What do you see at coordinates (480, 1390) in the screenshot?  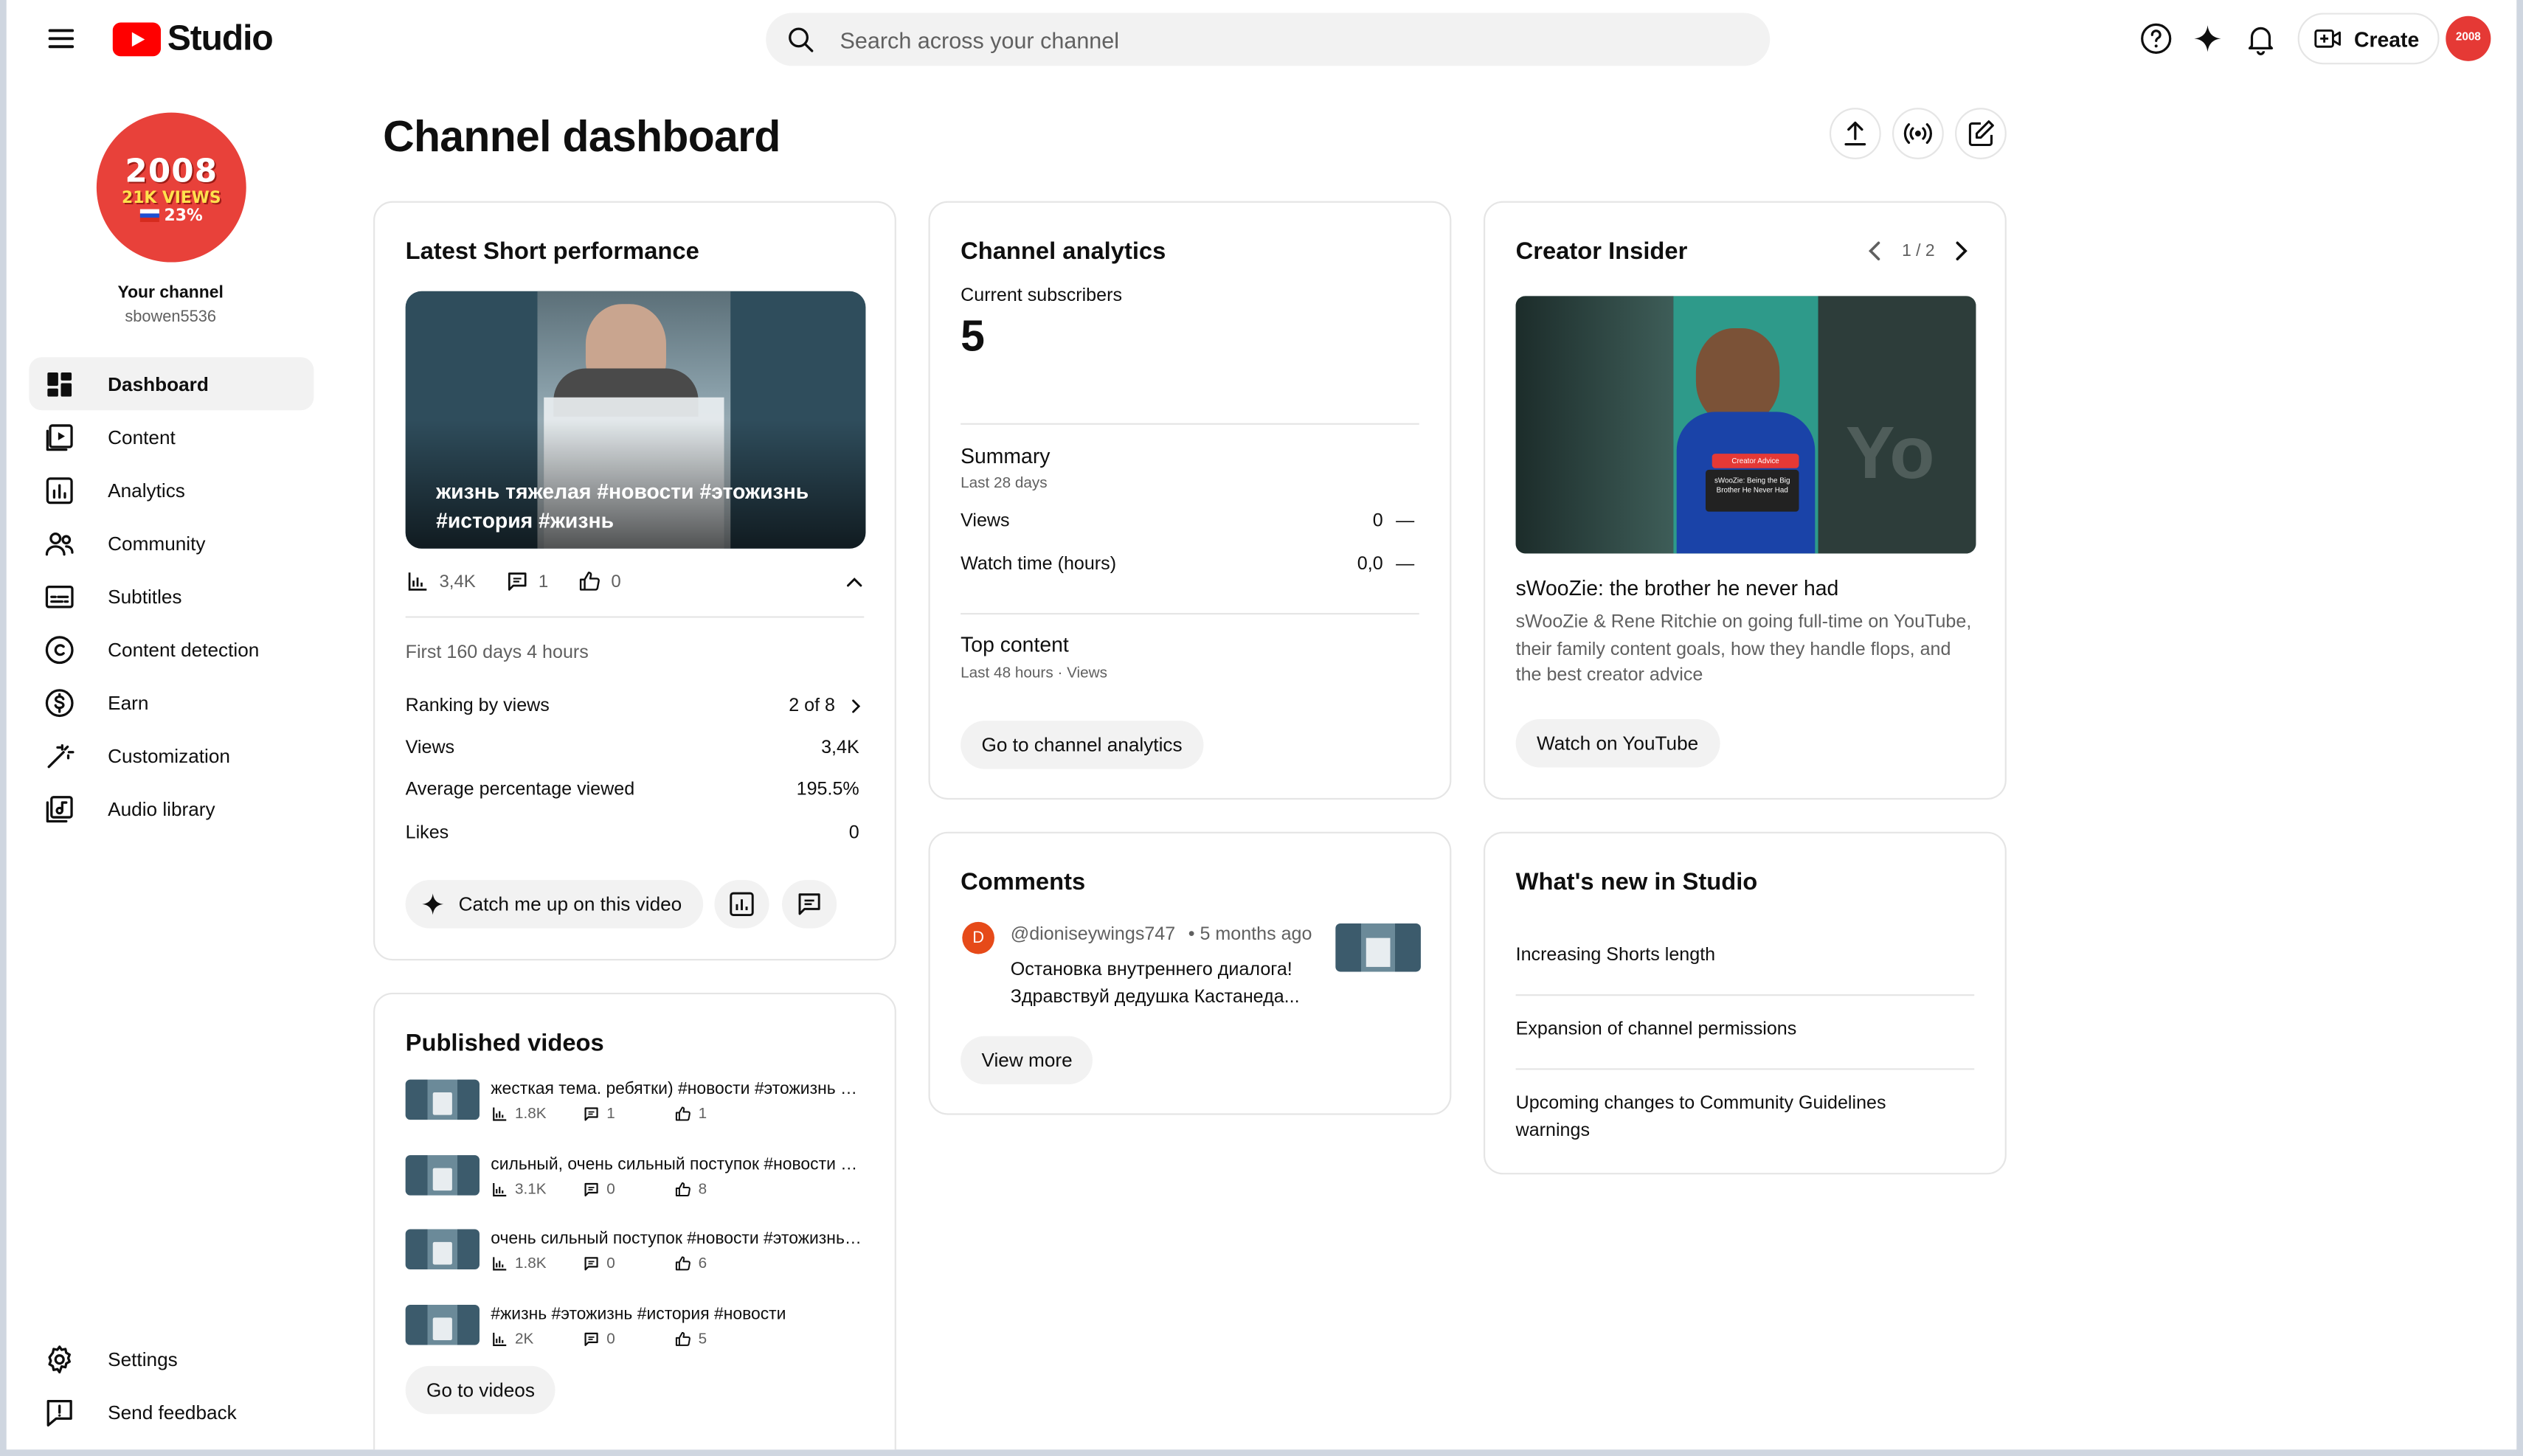 I see `go-to-videos-button: Go to videos` at bounding box center [480, 1390].